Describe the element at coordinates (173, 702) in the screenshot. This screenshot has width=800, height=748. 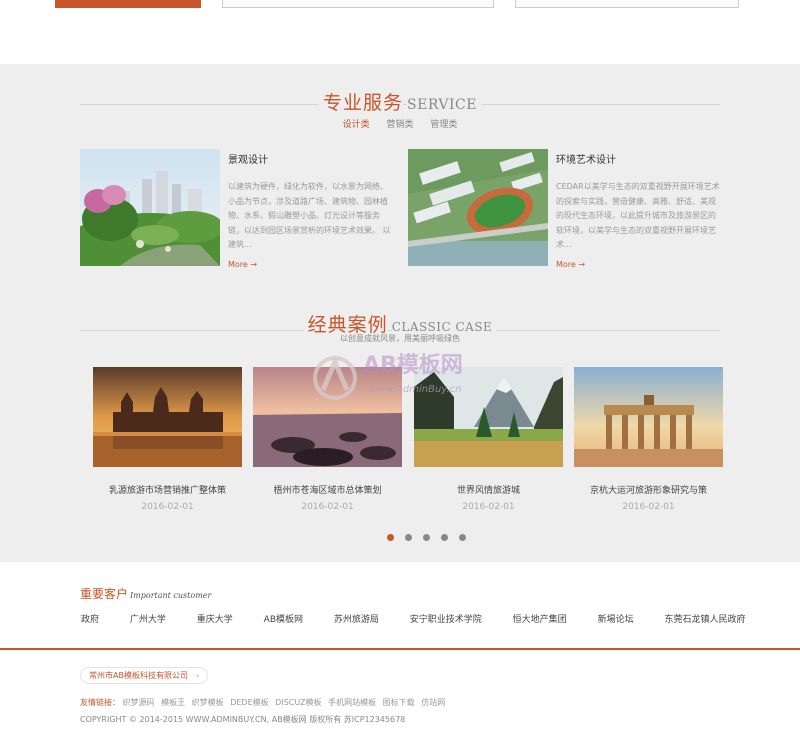
I see `friend-link: 模板王` at that location.